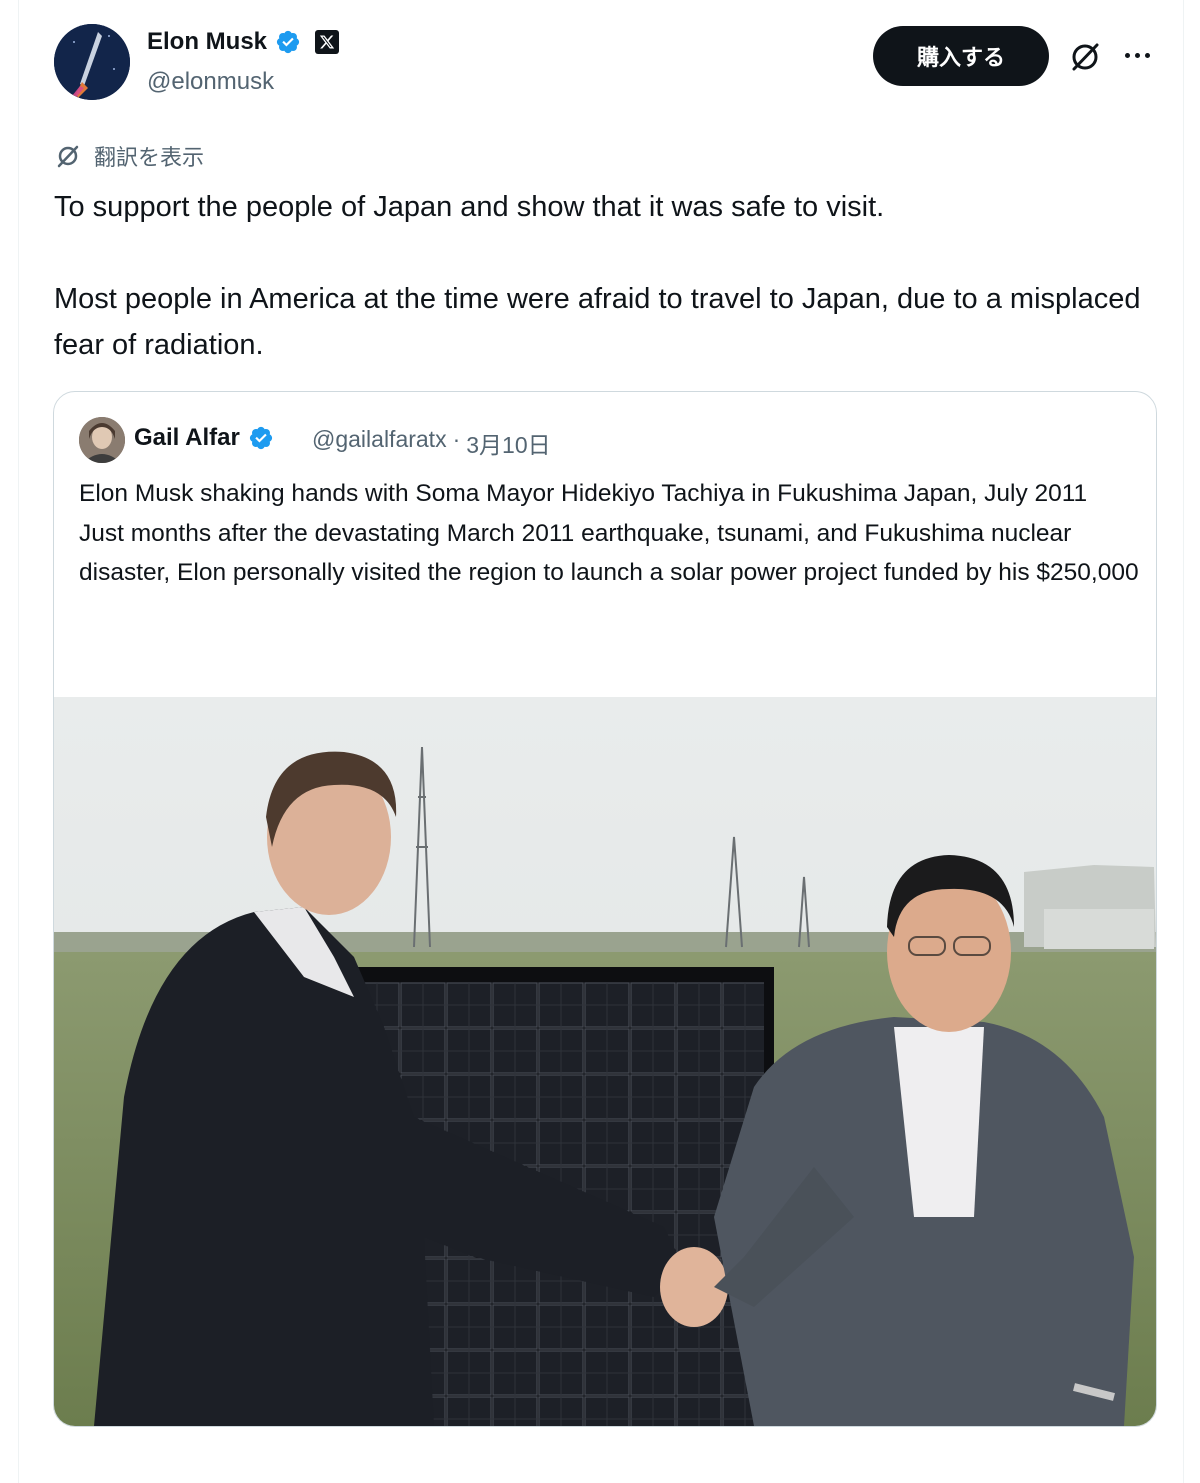  Describe the element at coordinates (379, 443) in the screenshot. I see `quoted-author-handle: @gailalfaratx` at that location.